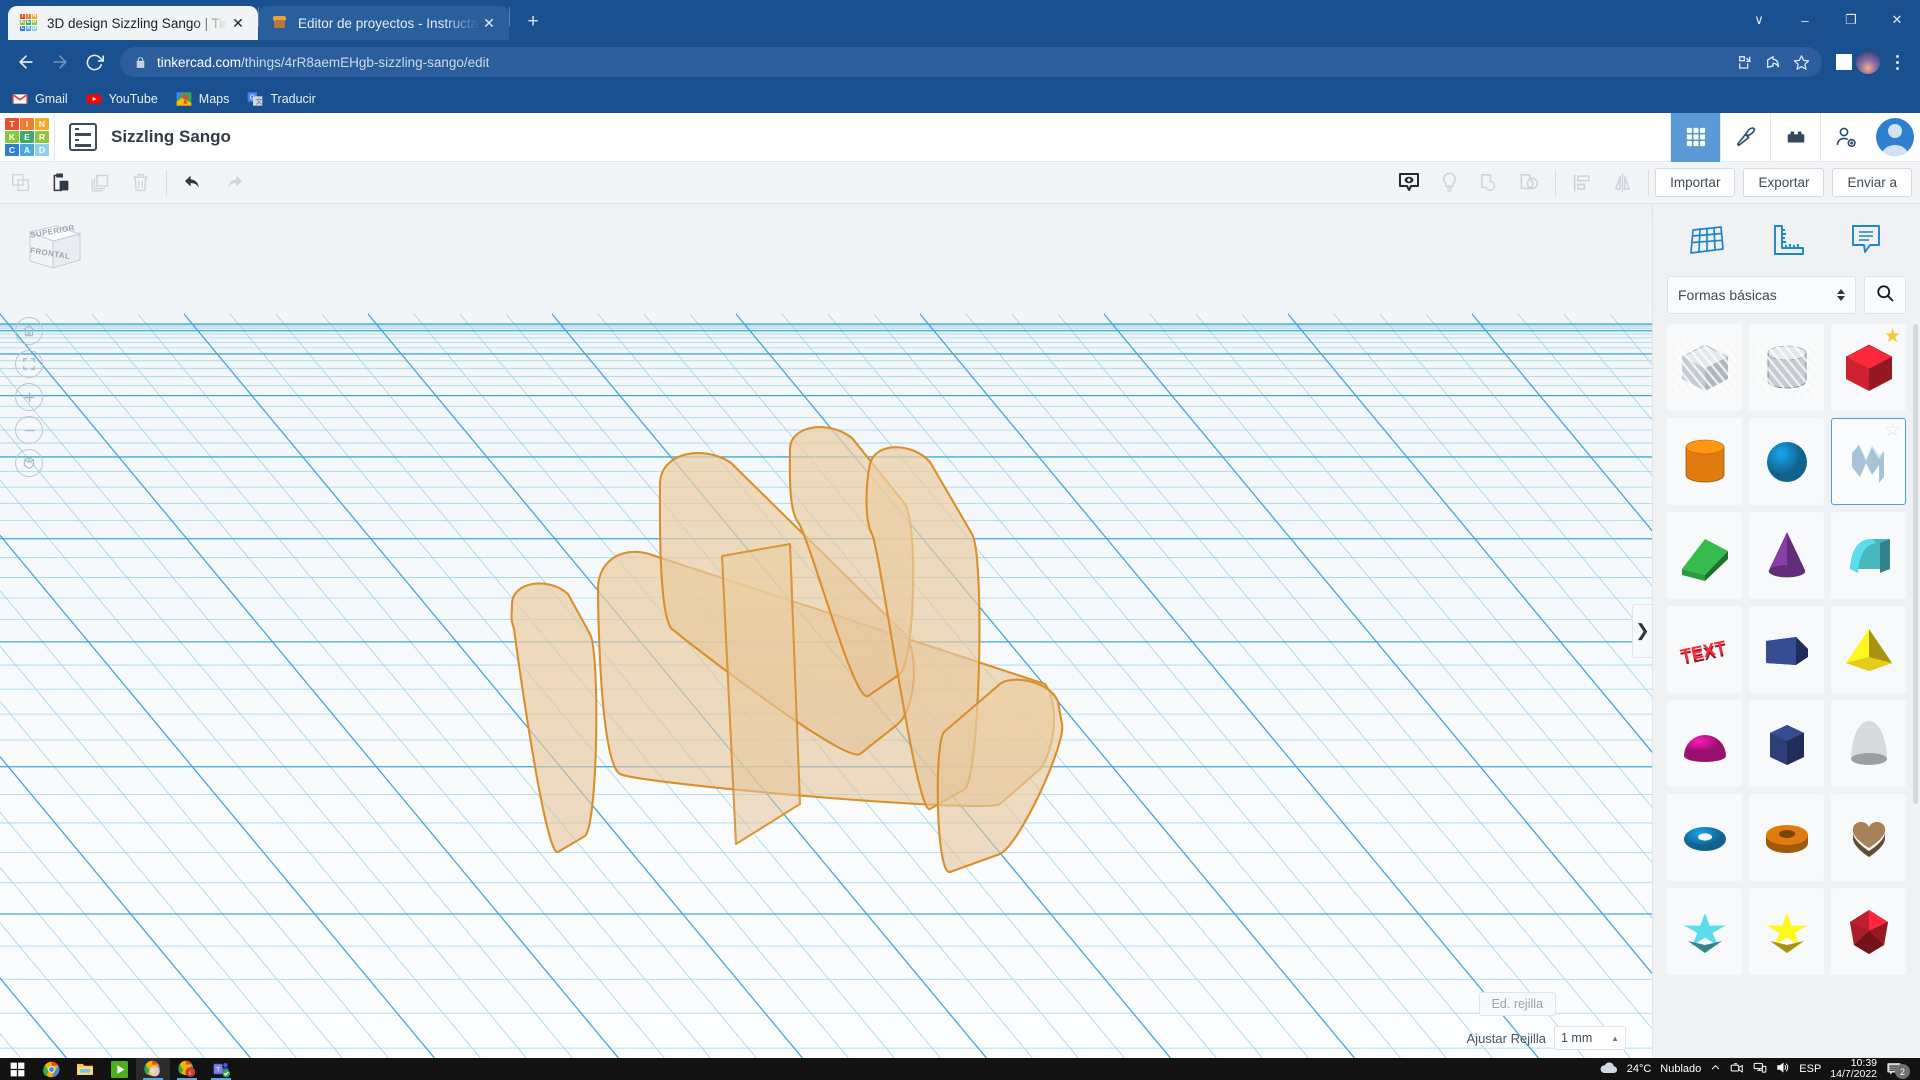 This screenshot has width=1920, height=1080. Describe the element at coordinates (1868, 555) in the screenshot. I see `shape-tile-roof-teal` at that location.